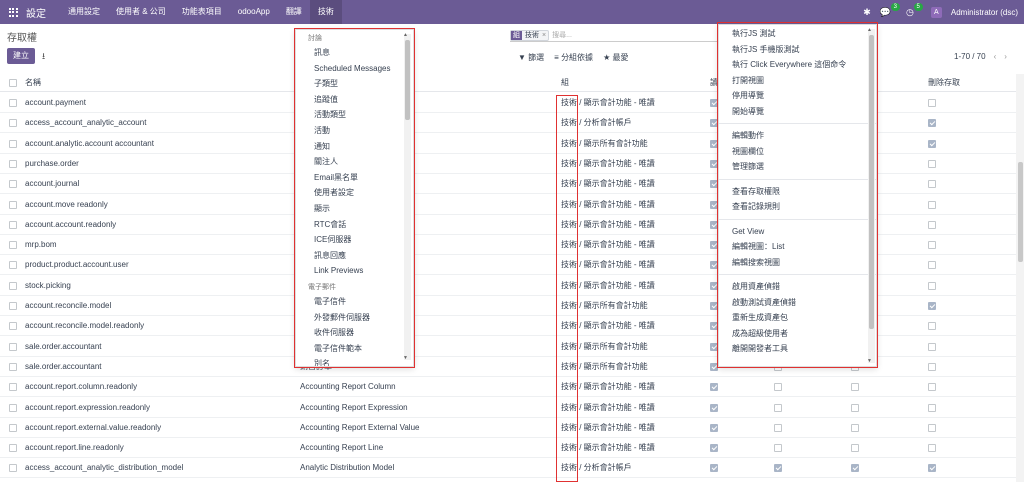 The height and width of the screenshot is (482, 1024). What do you see at coordinates (407, 80) in the screenshot?
I see `dropdown-scrollbar-thumb` at bounding box center [407, 80].